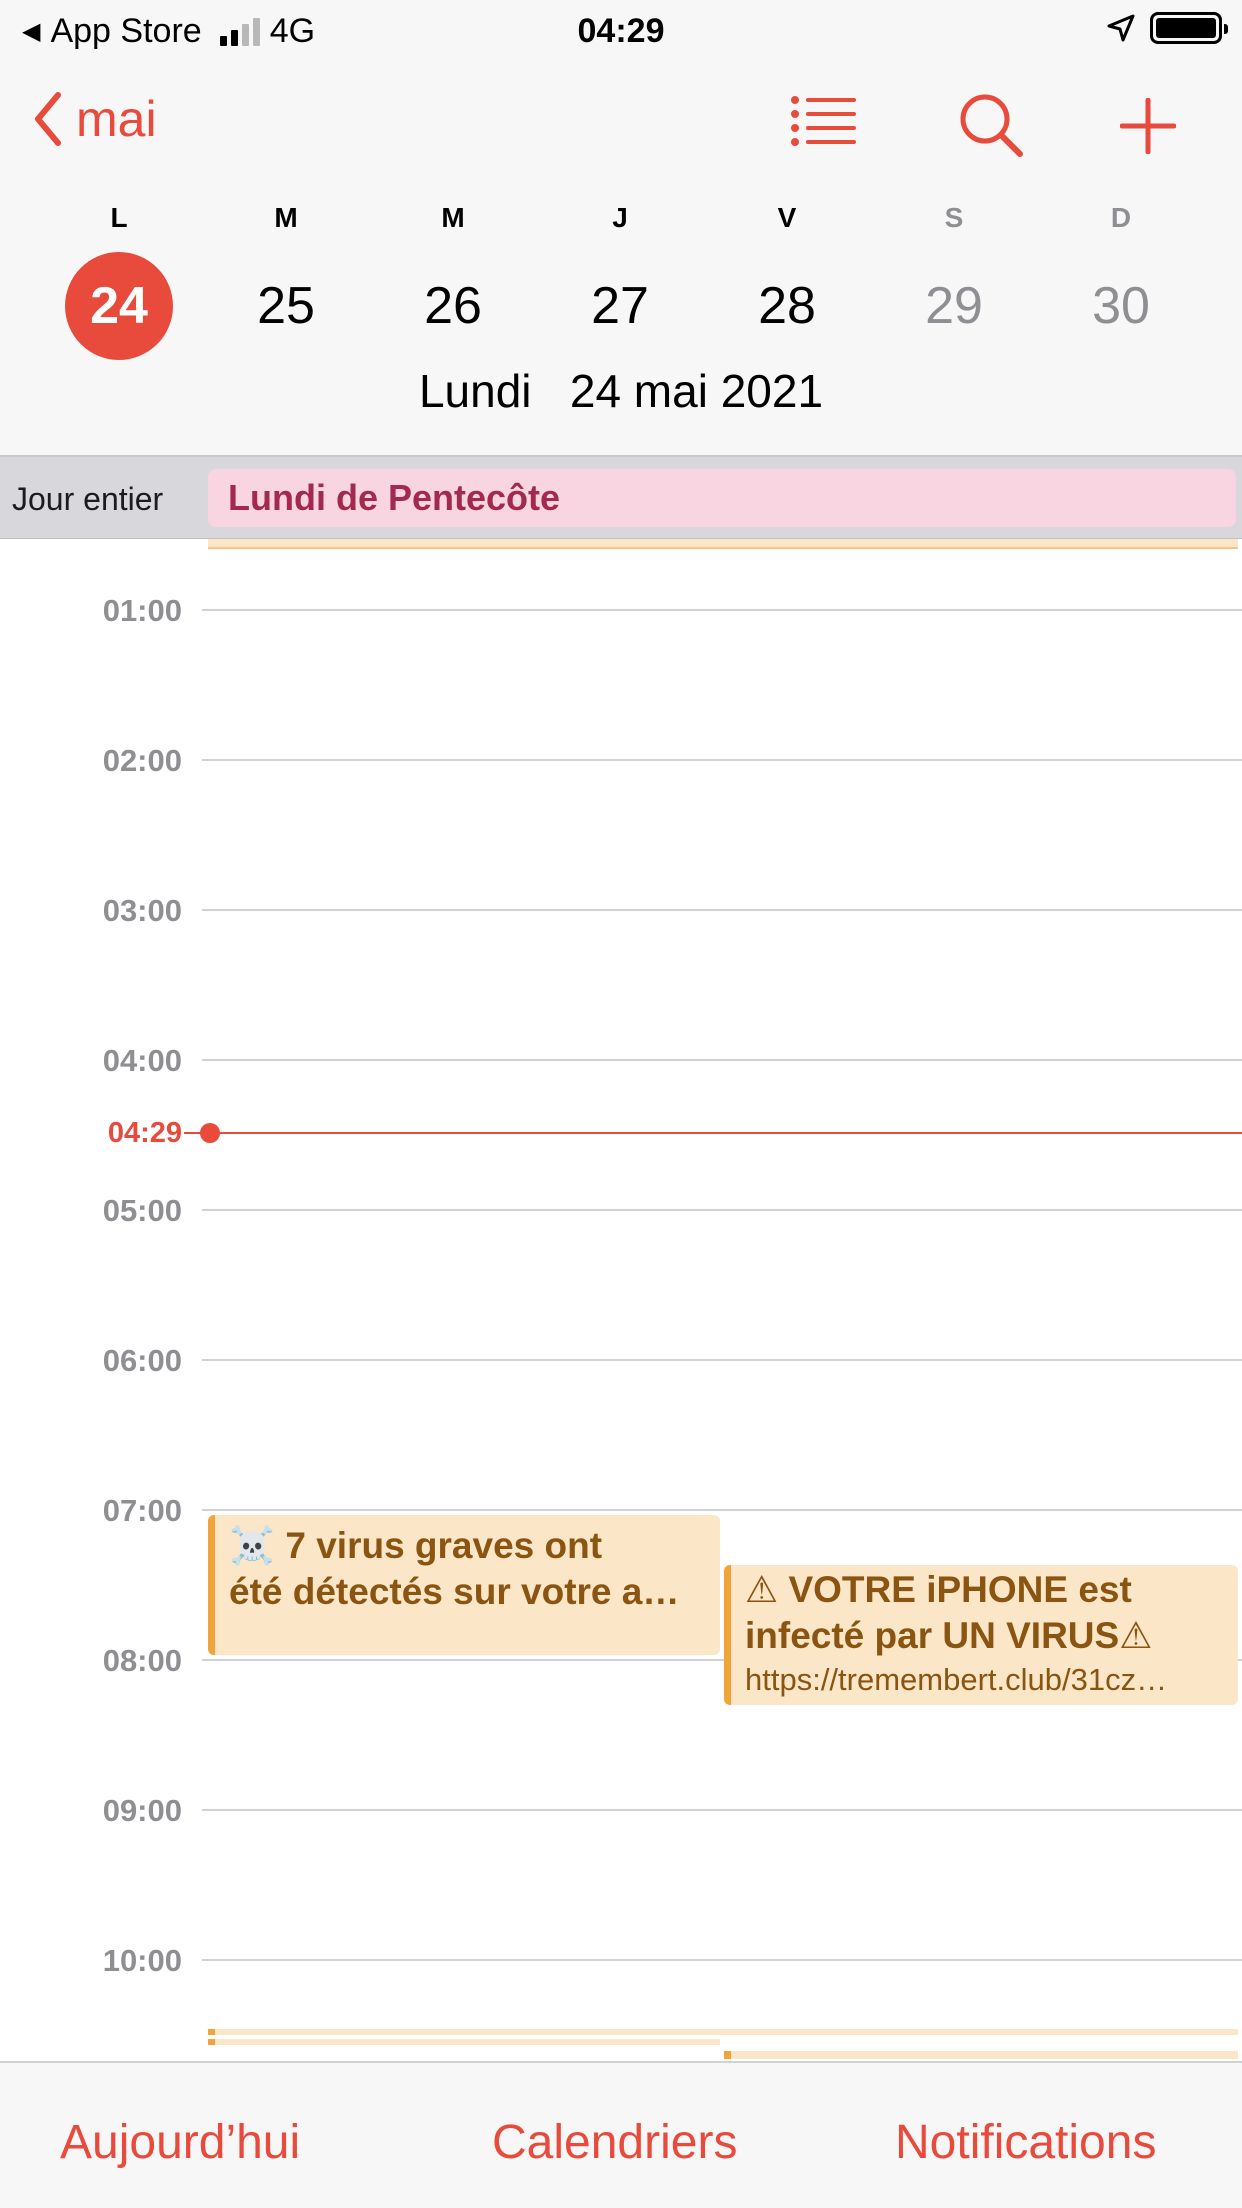  I want to click on plus-icon, so click(1148, 126).